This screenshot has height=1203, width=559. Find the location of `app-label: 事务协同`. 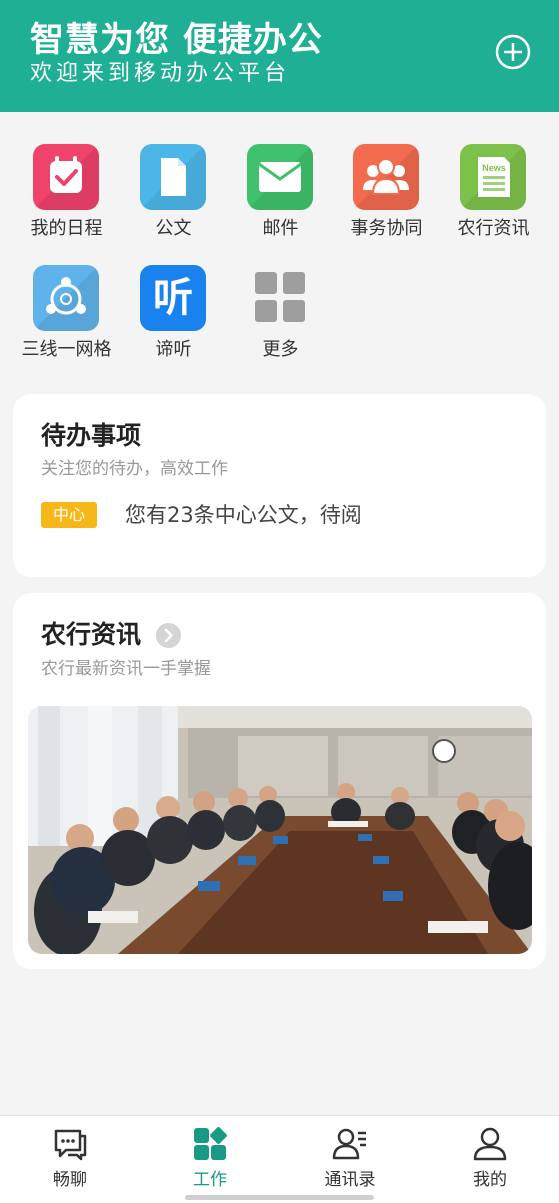

app-label: 事务协同 is located at coordinates (386, 228).